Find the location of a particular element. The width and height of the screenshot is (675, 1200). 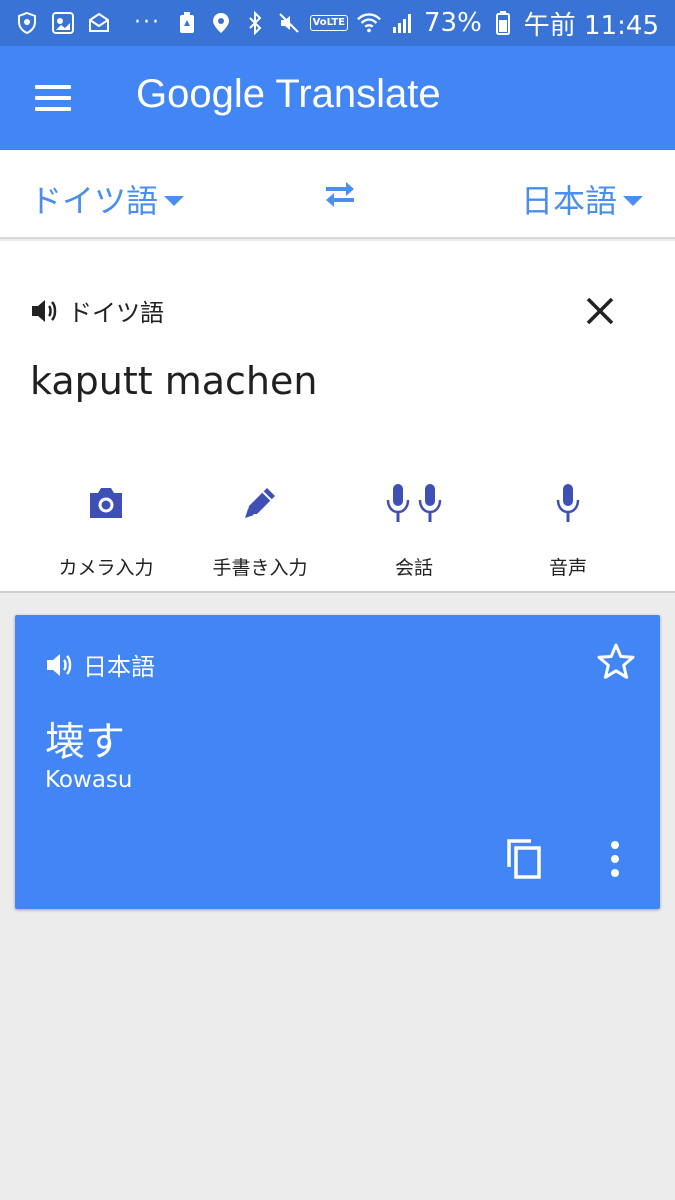

more-options-button is located at coordinates (615, 859).